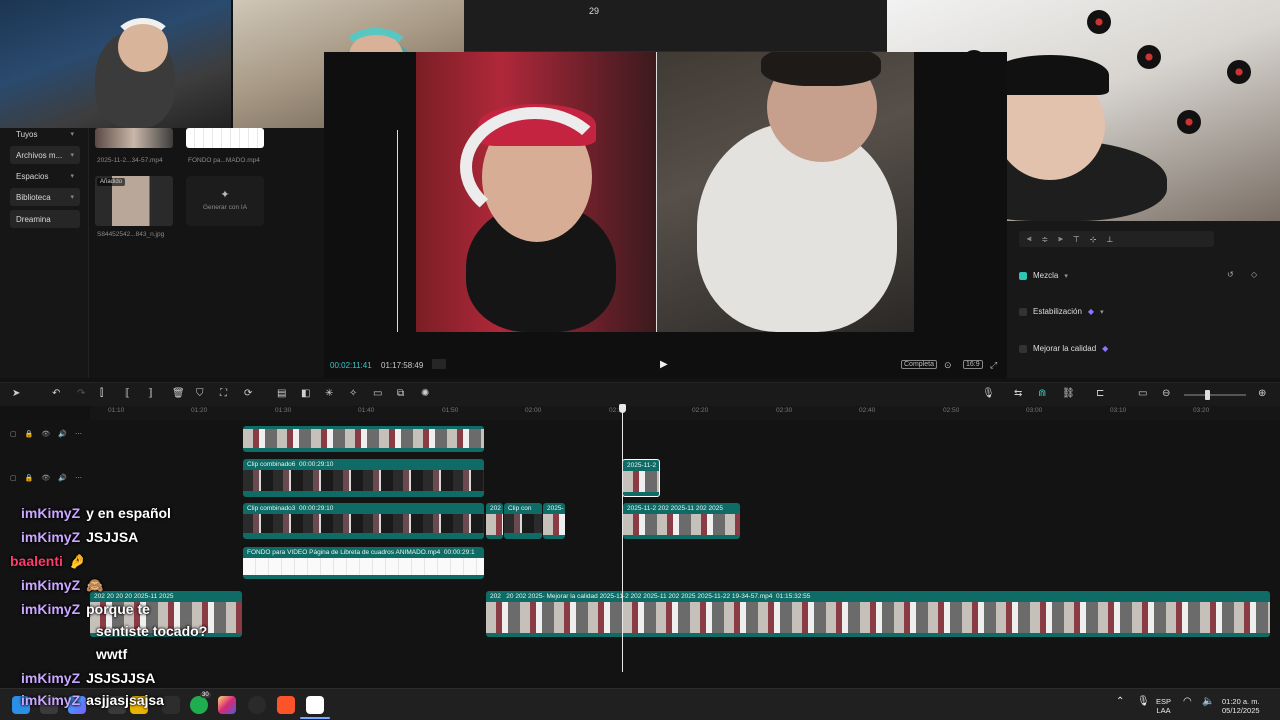 The height and width of the screenshot is (720, 1280). Describe the element at coordinates (1207, 395) in the screenshot. I see `zoom-slider-handle` at that location.